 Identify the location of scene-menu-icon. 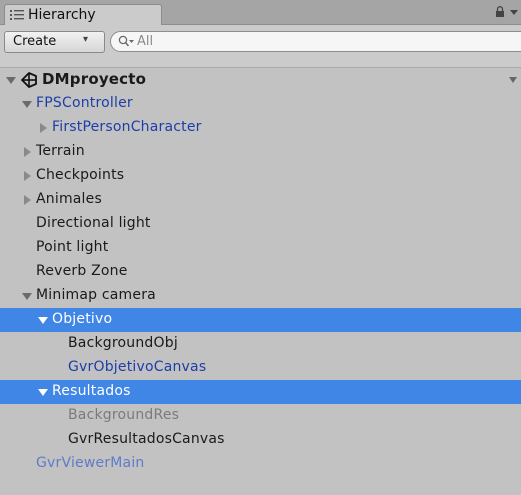
(513, 80).